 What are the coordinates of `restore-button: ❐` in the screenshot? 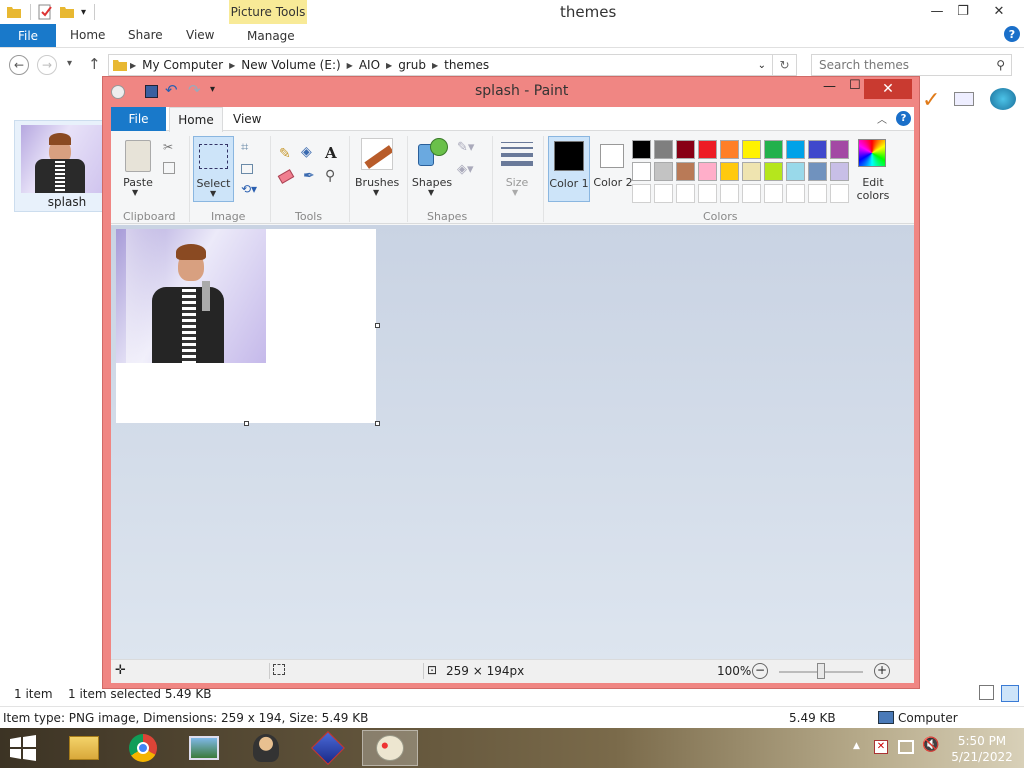 It's located at (963, 11).